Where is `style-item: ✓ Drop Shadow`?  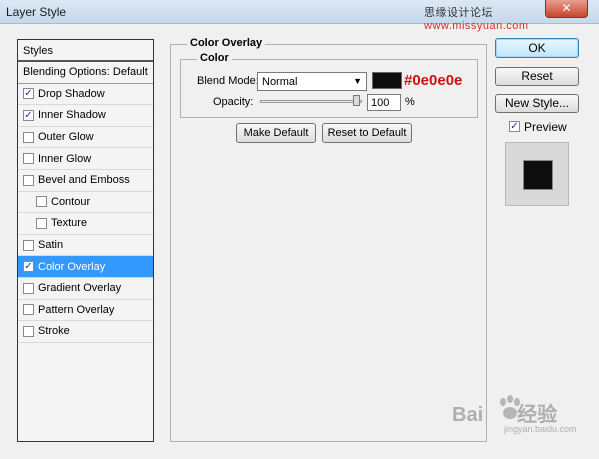 style-item: ✓ Drop Shadow is located at coordinates (85, 95).